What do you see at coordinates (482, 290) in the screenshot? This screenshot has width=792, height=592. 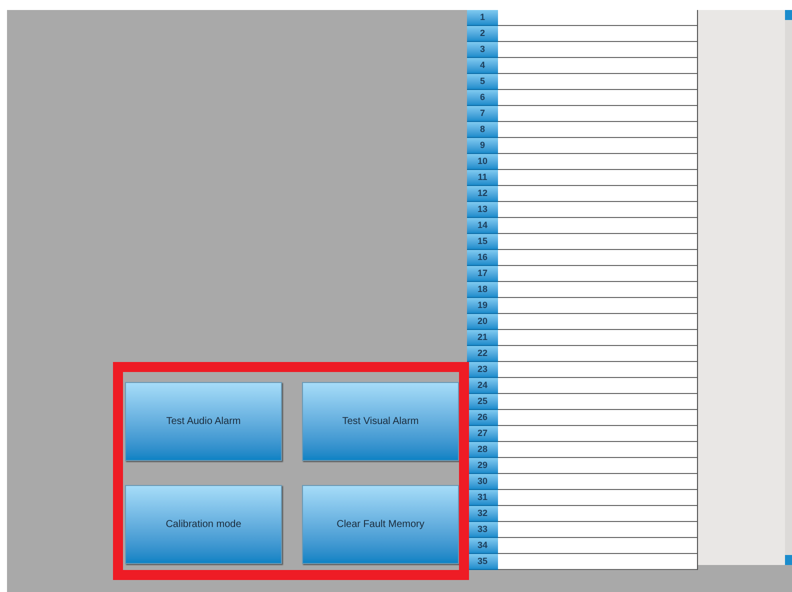 I see `row-header: 18` at bounding box center [482, 290].